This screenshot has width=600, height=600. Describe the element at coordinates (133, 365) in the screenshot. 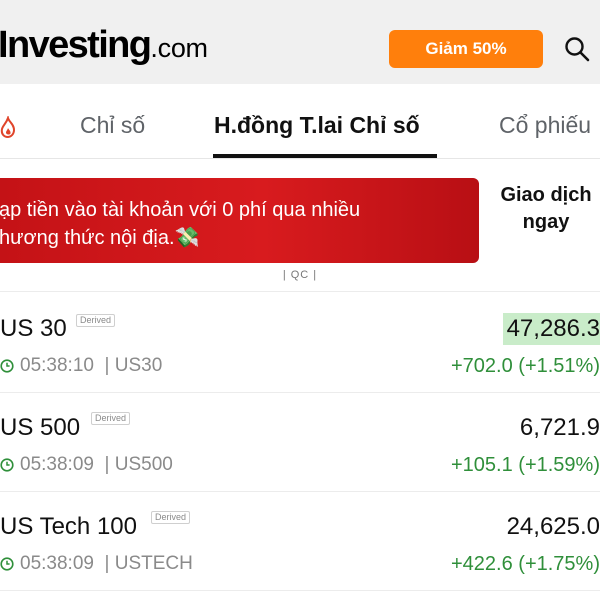

I see `row-code: | US30` at that location.